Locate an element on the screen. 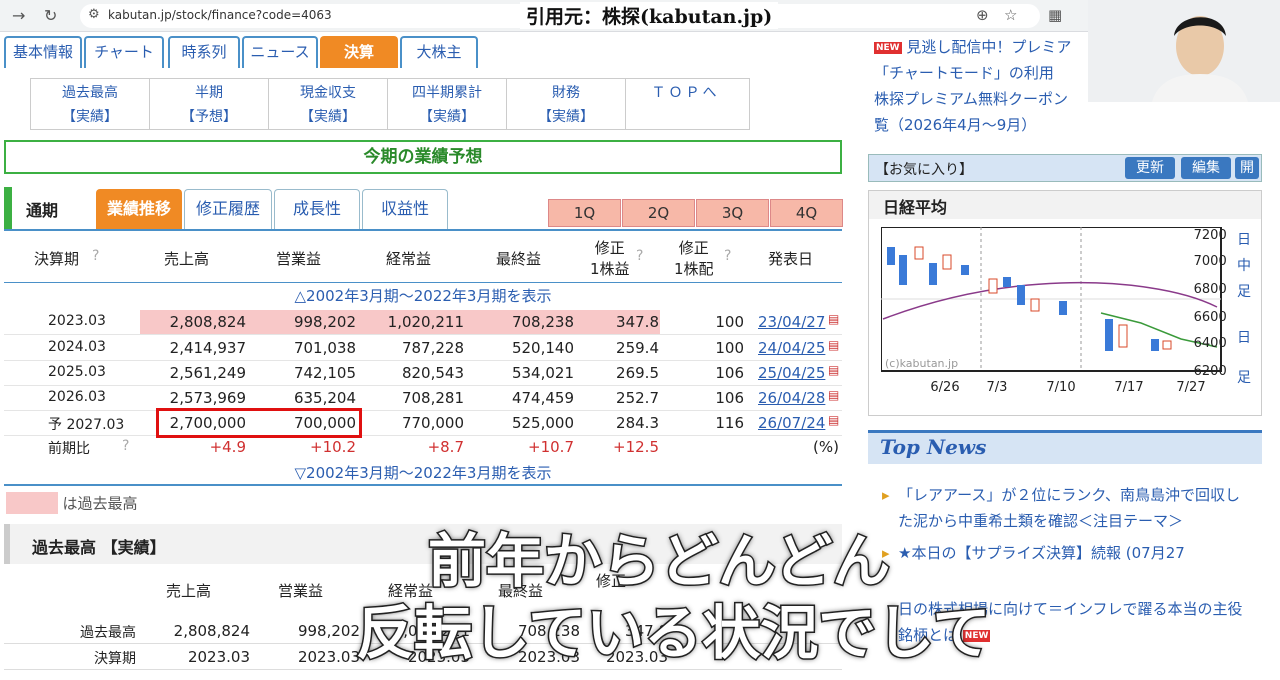 This screenshot has height=680, width=1280. col-date: 発表日 is located at coordinates (791, 259).